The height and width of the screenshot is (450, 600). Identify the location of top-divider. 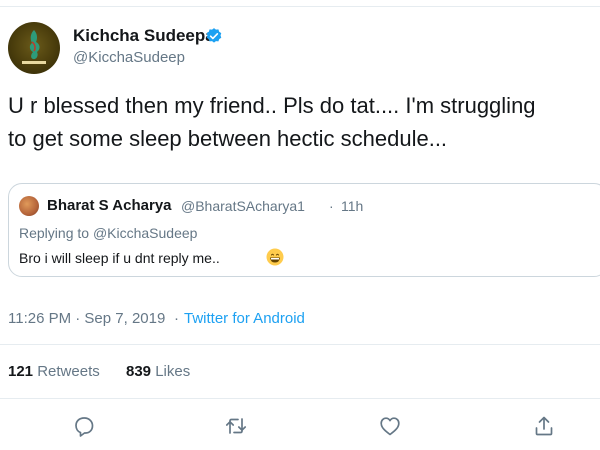
(300, 6).